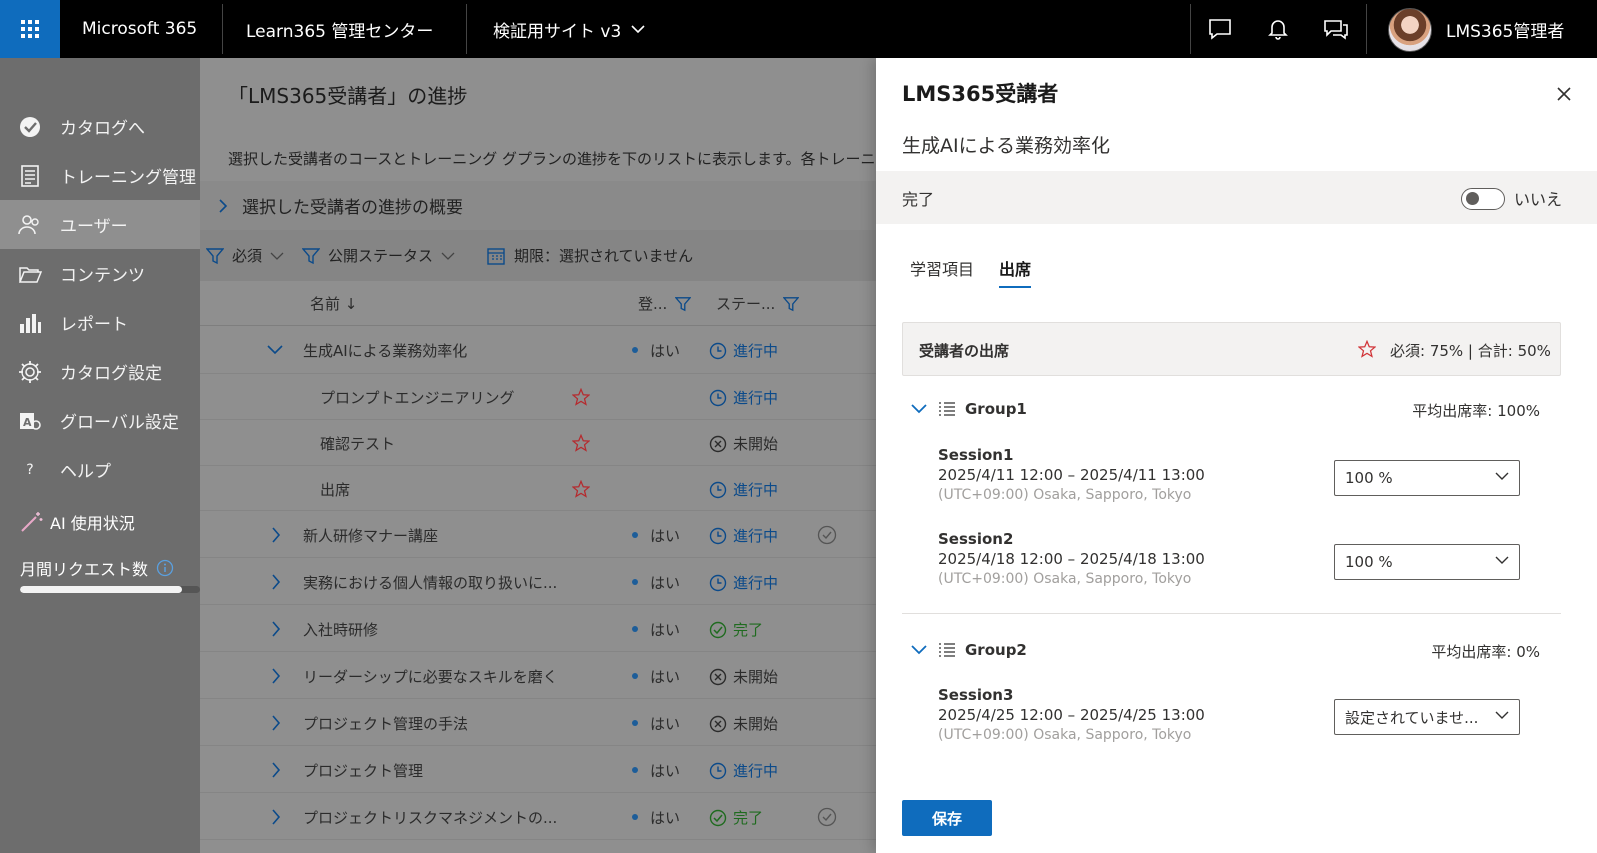  What do you see at coordinates (1505, 29) in the screenshot?
I see `user-name: LMS365管理者` at bounding box center [1505, 29].